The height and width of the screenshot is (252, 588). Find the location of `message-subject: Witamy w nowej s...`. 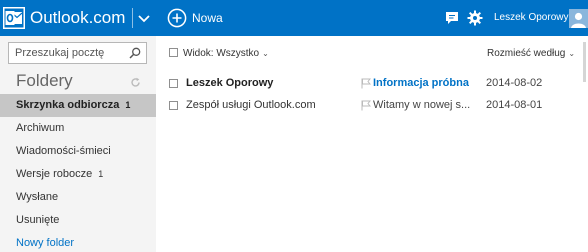

message-subject: Witamy w nowej s... is located at coordinates (422, 105).